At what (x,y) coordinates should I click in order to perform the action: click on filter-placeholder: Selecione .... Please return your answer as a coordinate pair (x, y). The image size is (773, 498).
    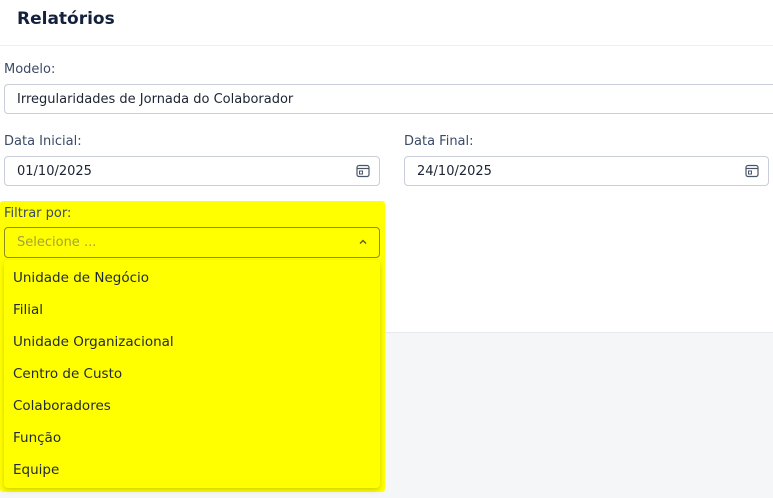
    Looking at the image, I should click on (57, 242).